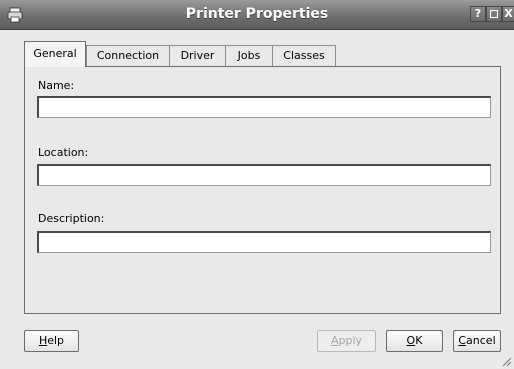  Describe the element at coordinates (249, 55) in the screenshot. I see `tab-jobs: Jobs` at that location.